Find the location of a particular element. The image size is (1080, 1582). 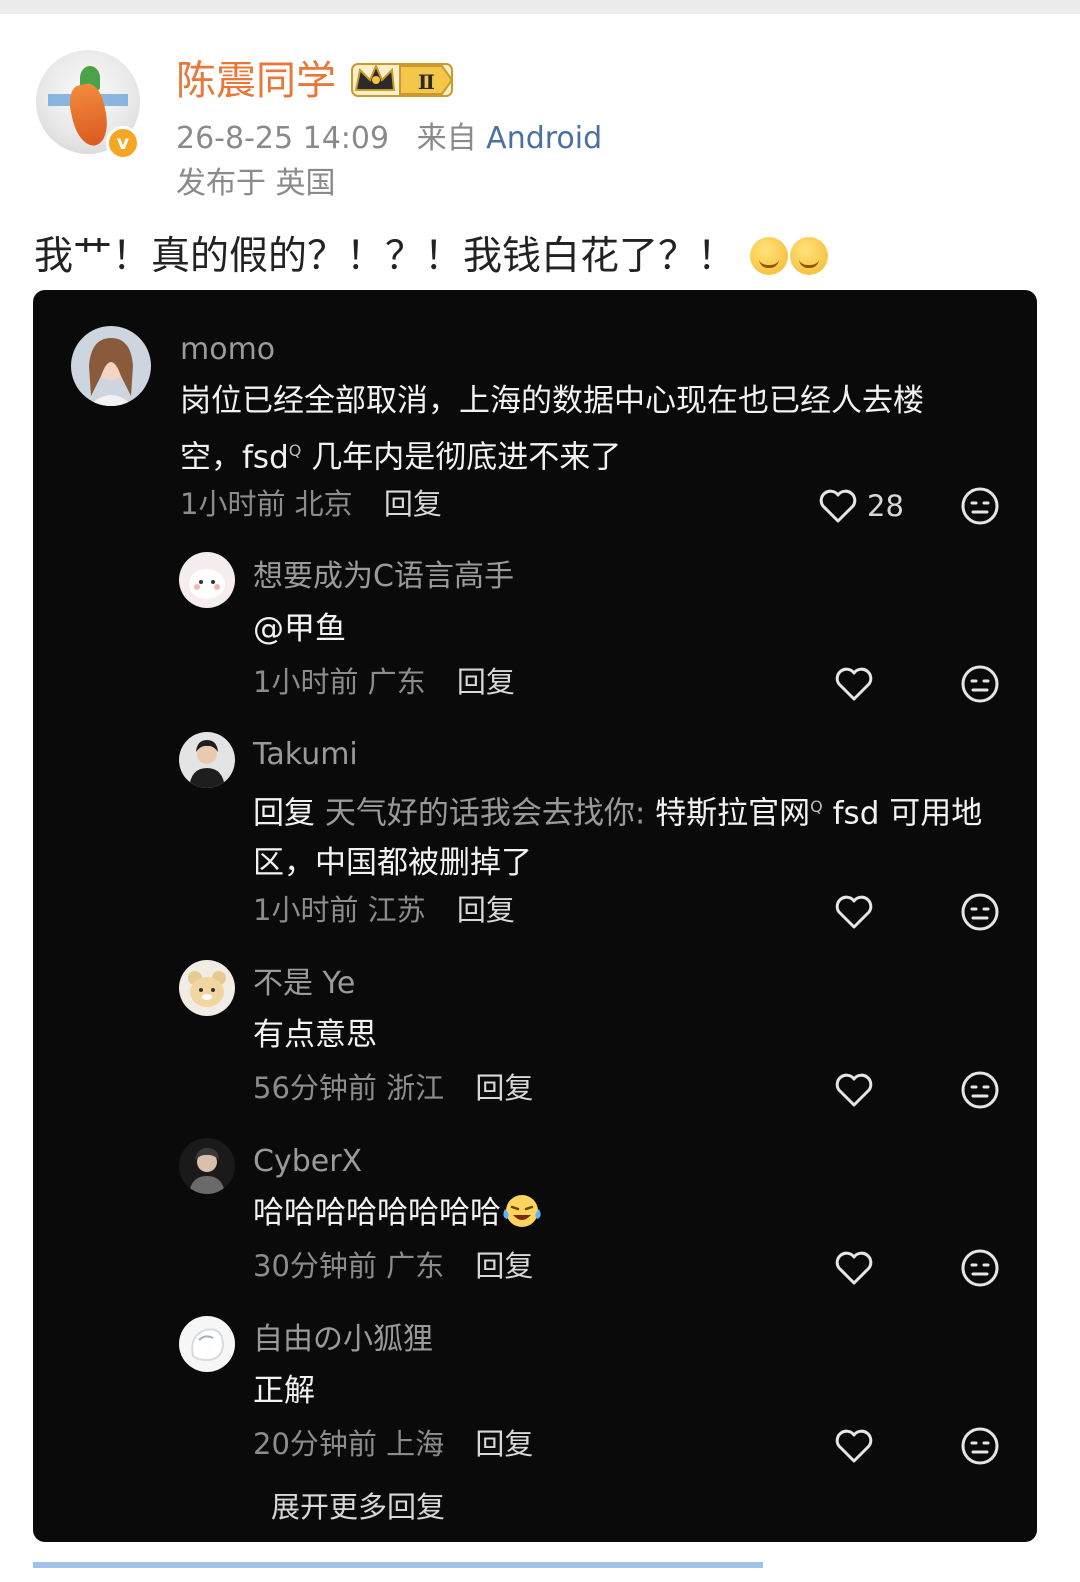

comment-region: 浙江 is located at coordinates (415, 1088).